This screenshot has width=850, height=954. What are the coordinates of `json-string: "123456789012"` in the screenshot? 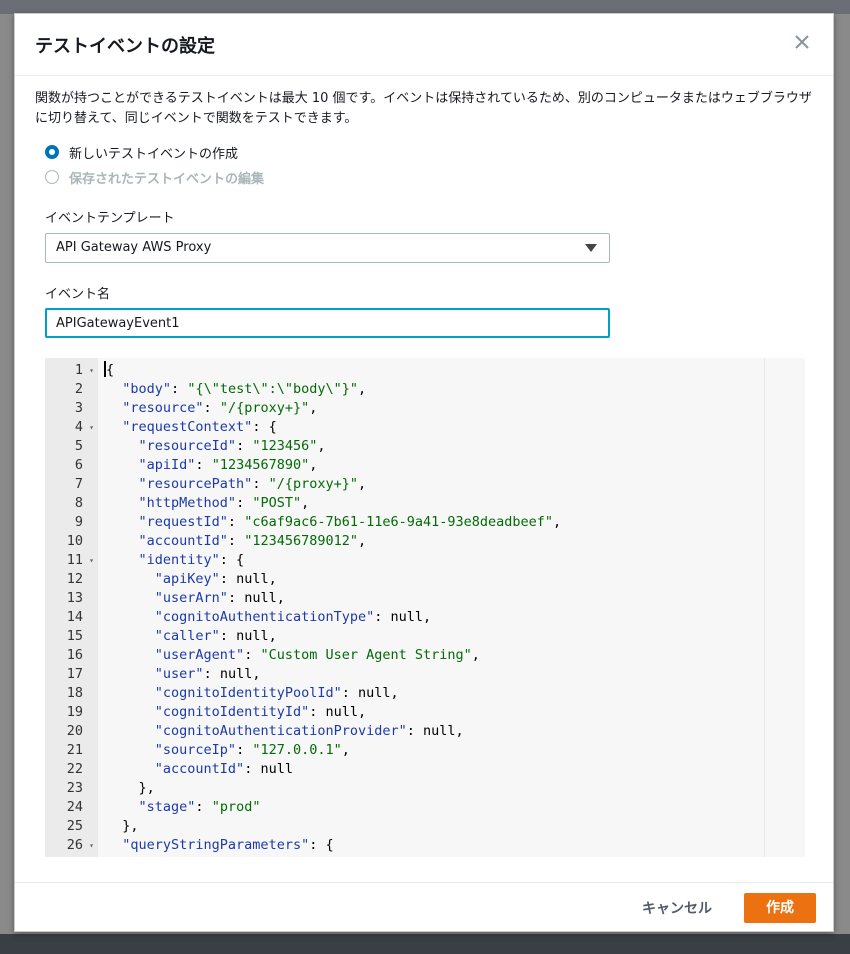 It's located at (301, 541).